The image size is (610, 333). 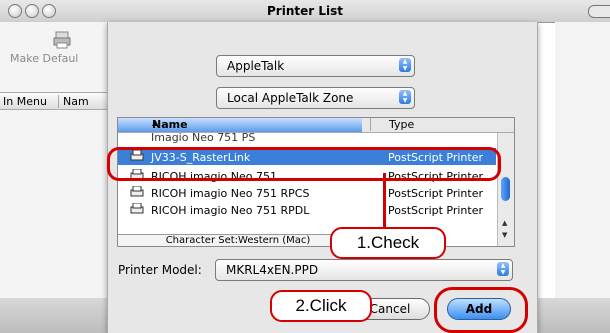 What do you see at coordinates (307, 139) in the screenshot?
I see `list-item-partial: Imagio Neo 751 PS` at bounding box center [307, 139].